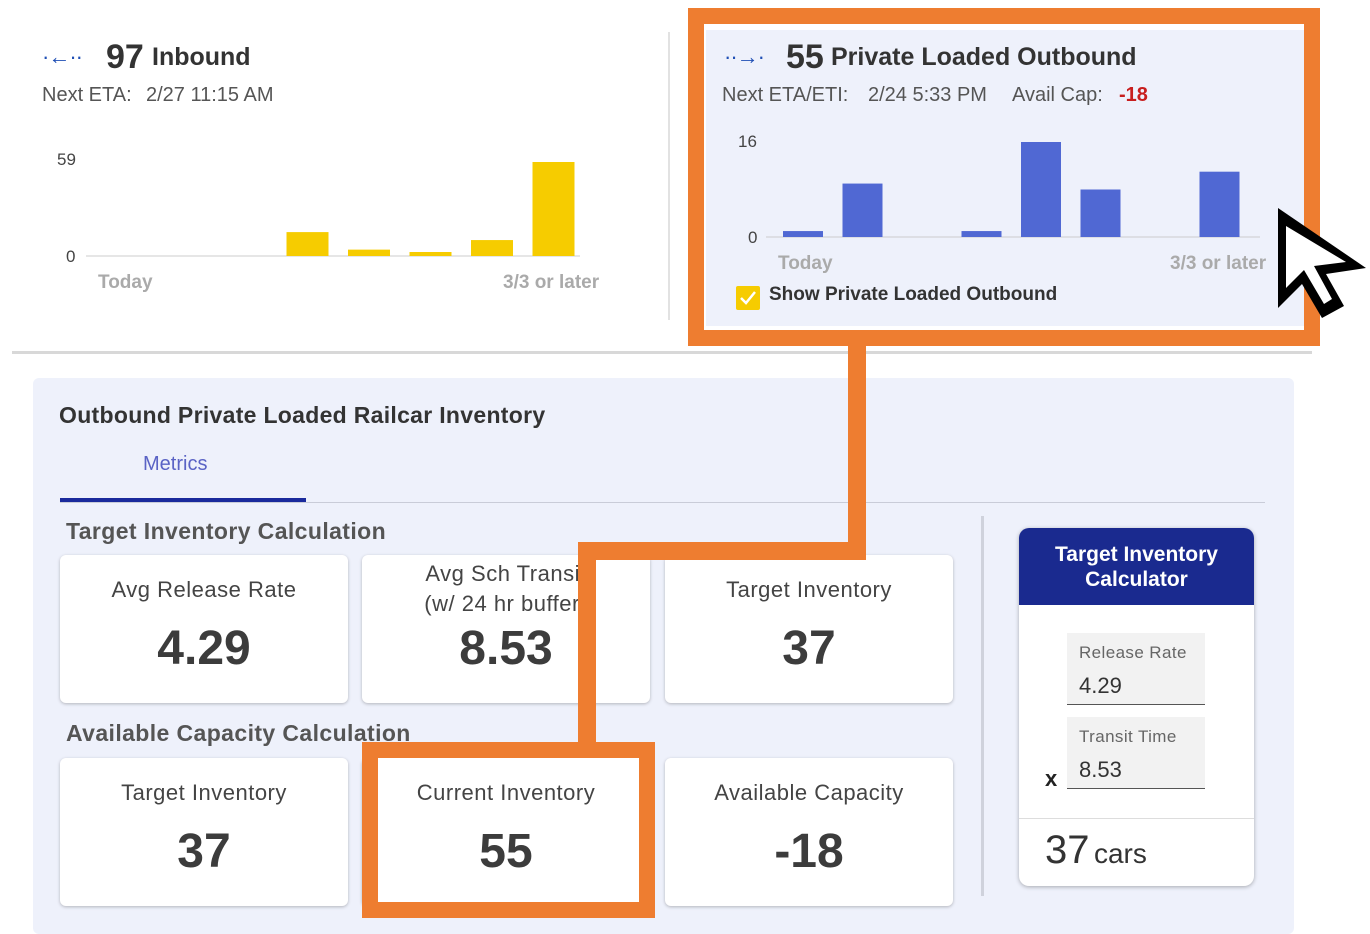 This screenshot has width=1370, height=934. What do you see at coordinates (204, 589) in the screenshot?
I see `metric-label: Avg Release Rate` at bounding box center [204, 589].